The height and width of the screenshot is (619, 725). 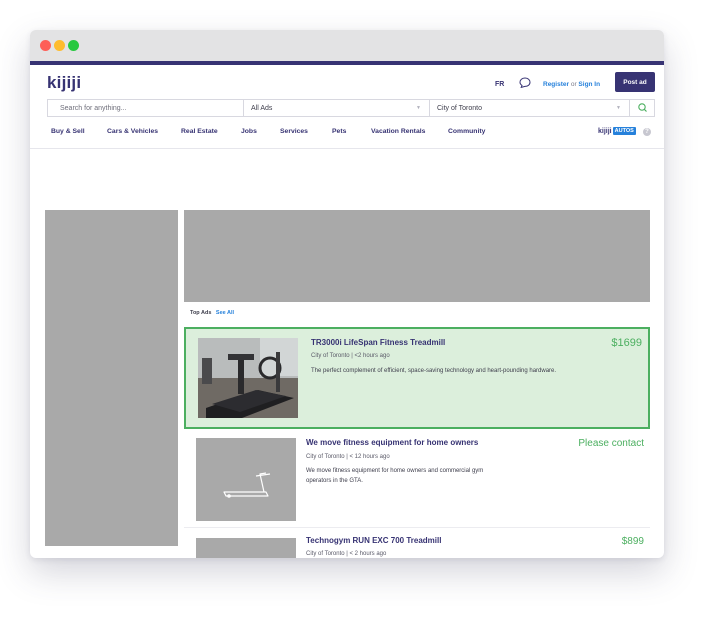 What do you see at coordinates (346, 554) in the screenshot?
I see `listing-meta: City of Toronto | < 2 hours ago` at bounding box center [346, 554].